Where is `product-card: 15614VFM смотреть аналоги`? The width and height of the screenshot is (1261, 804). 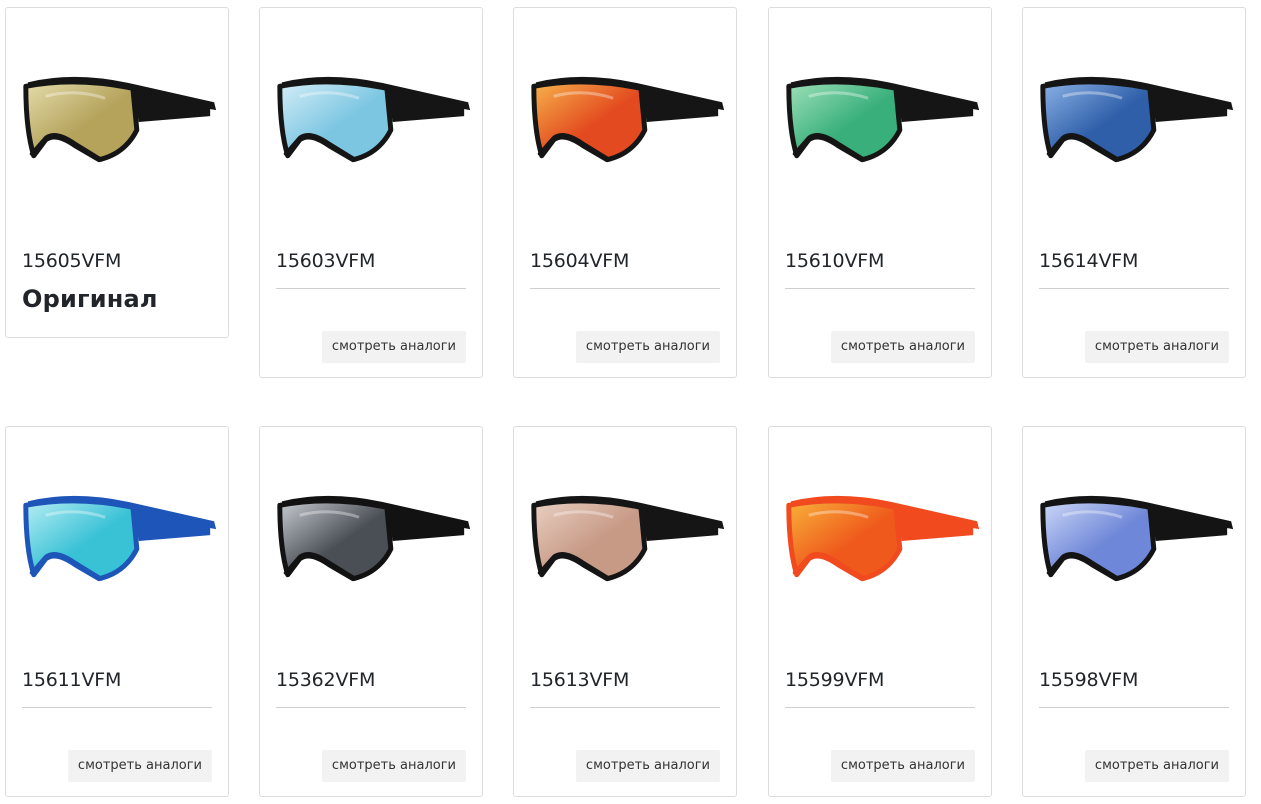
product-card: 15614VFM смотреть аналоги is located at coordinates (1134, 192).